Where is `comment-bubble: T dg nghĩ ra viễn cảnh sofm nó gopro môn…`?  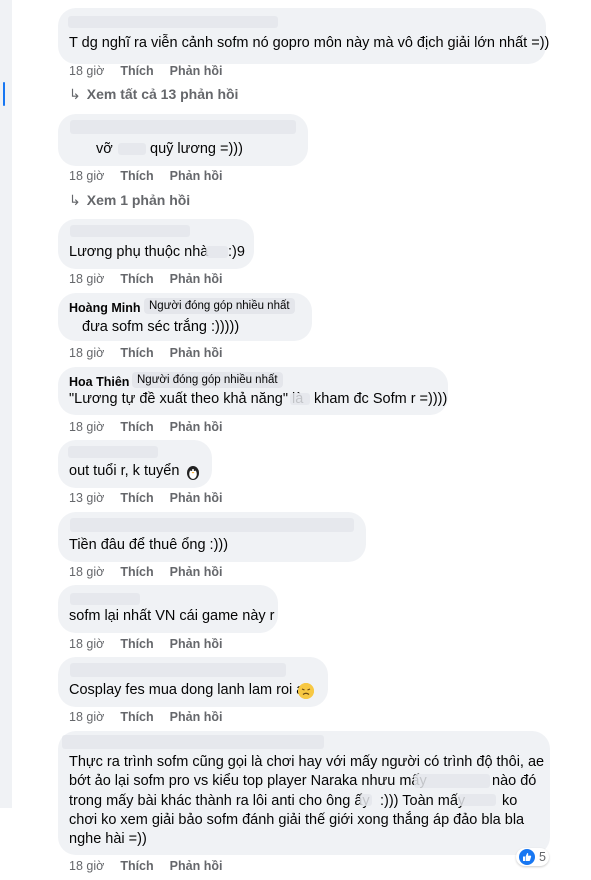
comment-bubble: T dg nghĩ ra viễn cảnh sofm nó gopro môn… is located at coordinates (304, 36).